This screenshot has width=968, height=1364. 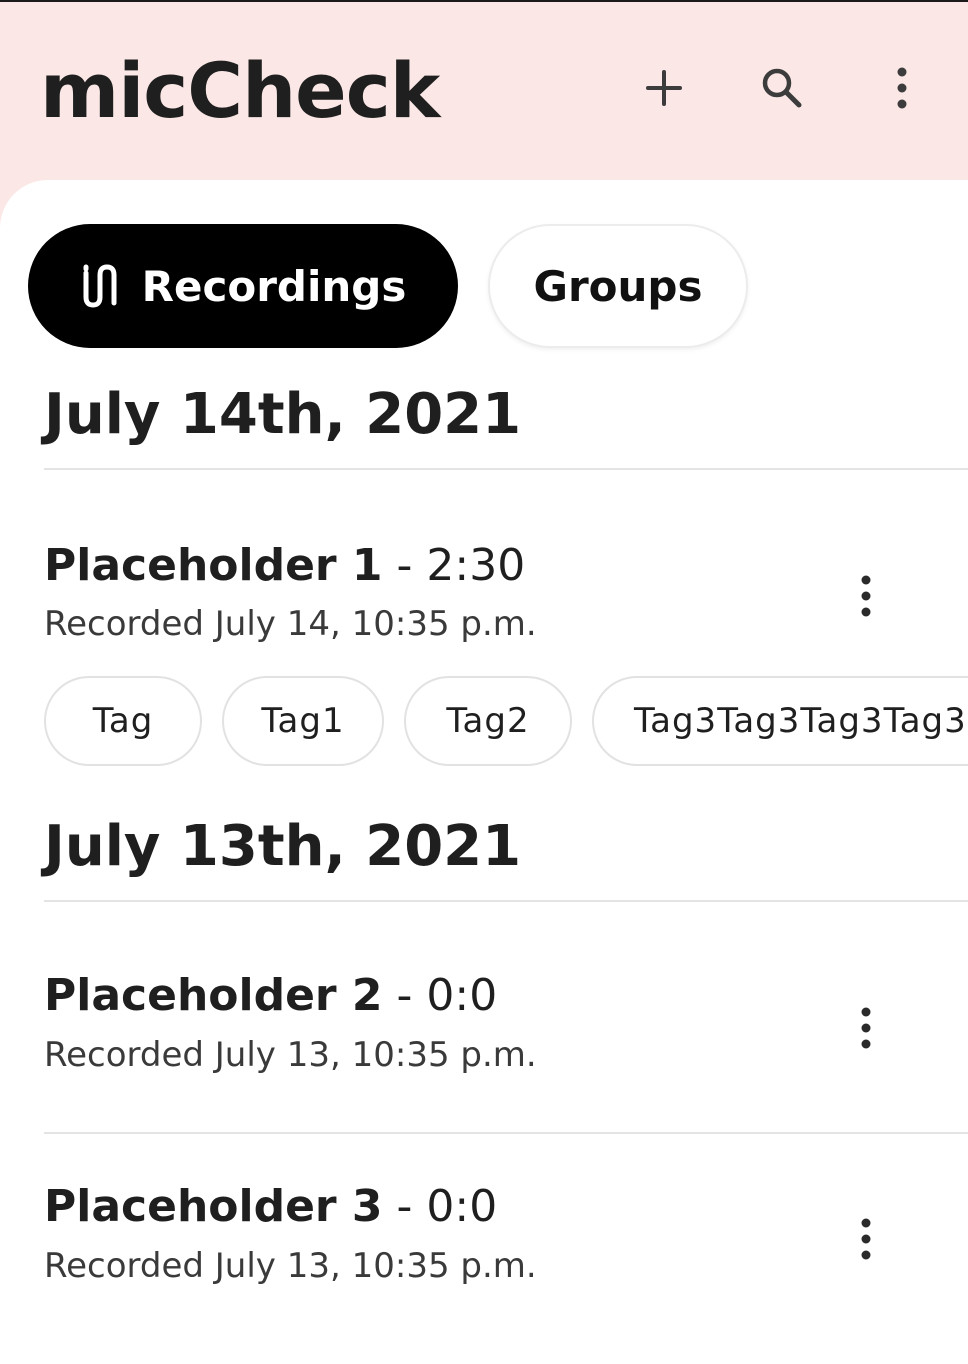 I want to click on search-button, so click(x=782, y=88).